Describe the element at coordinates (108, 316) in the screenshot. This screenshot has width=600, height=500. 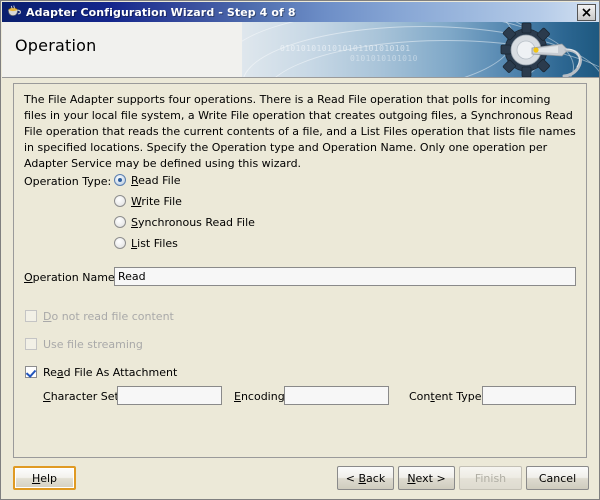
I see `checkbox-do-not-read-file-content-label: Do not read file content` at that location.